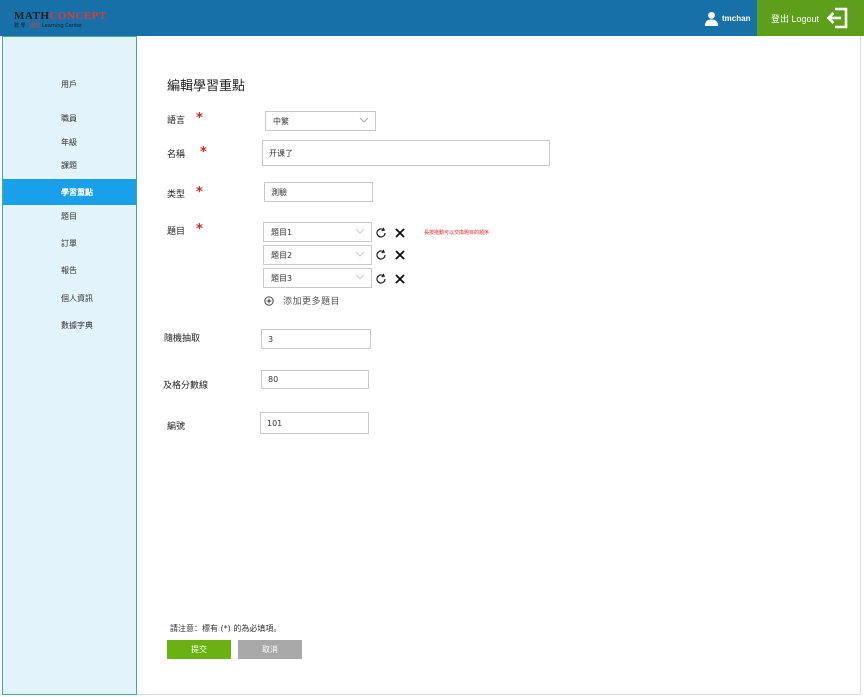 The image size is (864, 697). Describe the element at coordinates (457, 233) in the screenshot. I see `reorder-hint: 長按拖動可以交換題目的順序` at that location.